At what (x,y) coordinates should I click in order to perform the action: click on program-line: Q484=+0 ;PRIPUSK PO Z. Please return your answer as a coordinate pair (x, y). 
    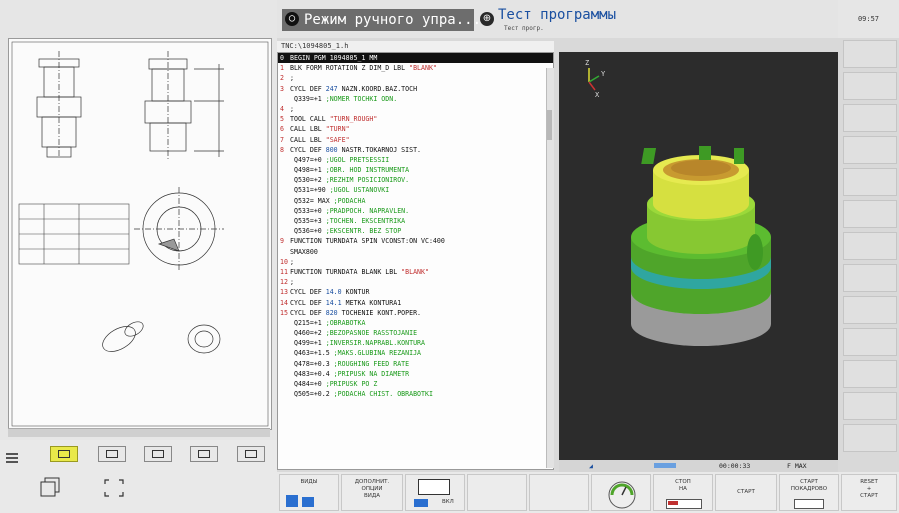
    Looking at the image, I should click on (415, 384).